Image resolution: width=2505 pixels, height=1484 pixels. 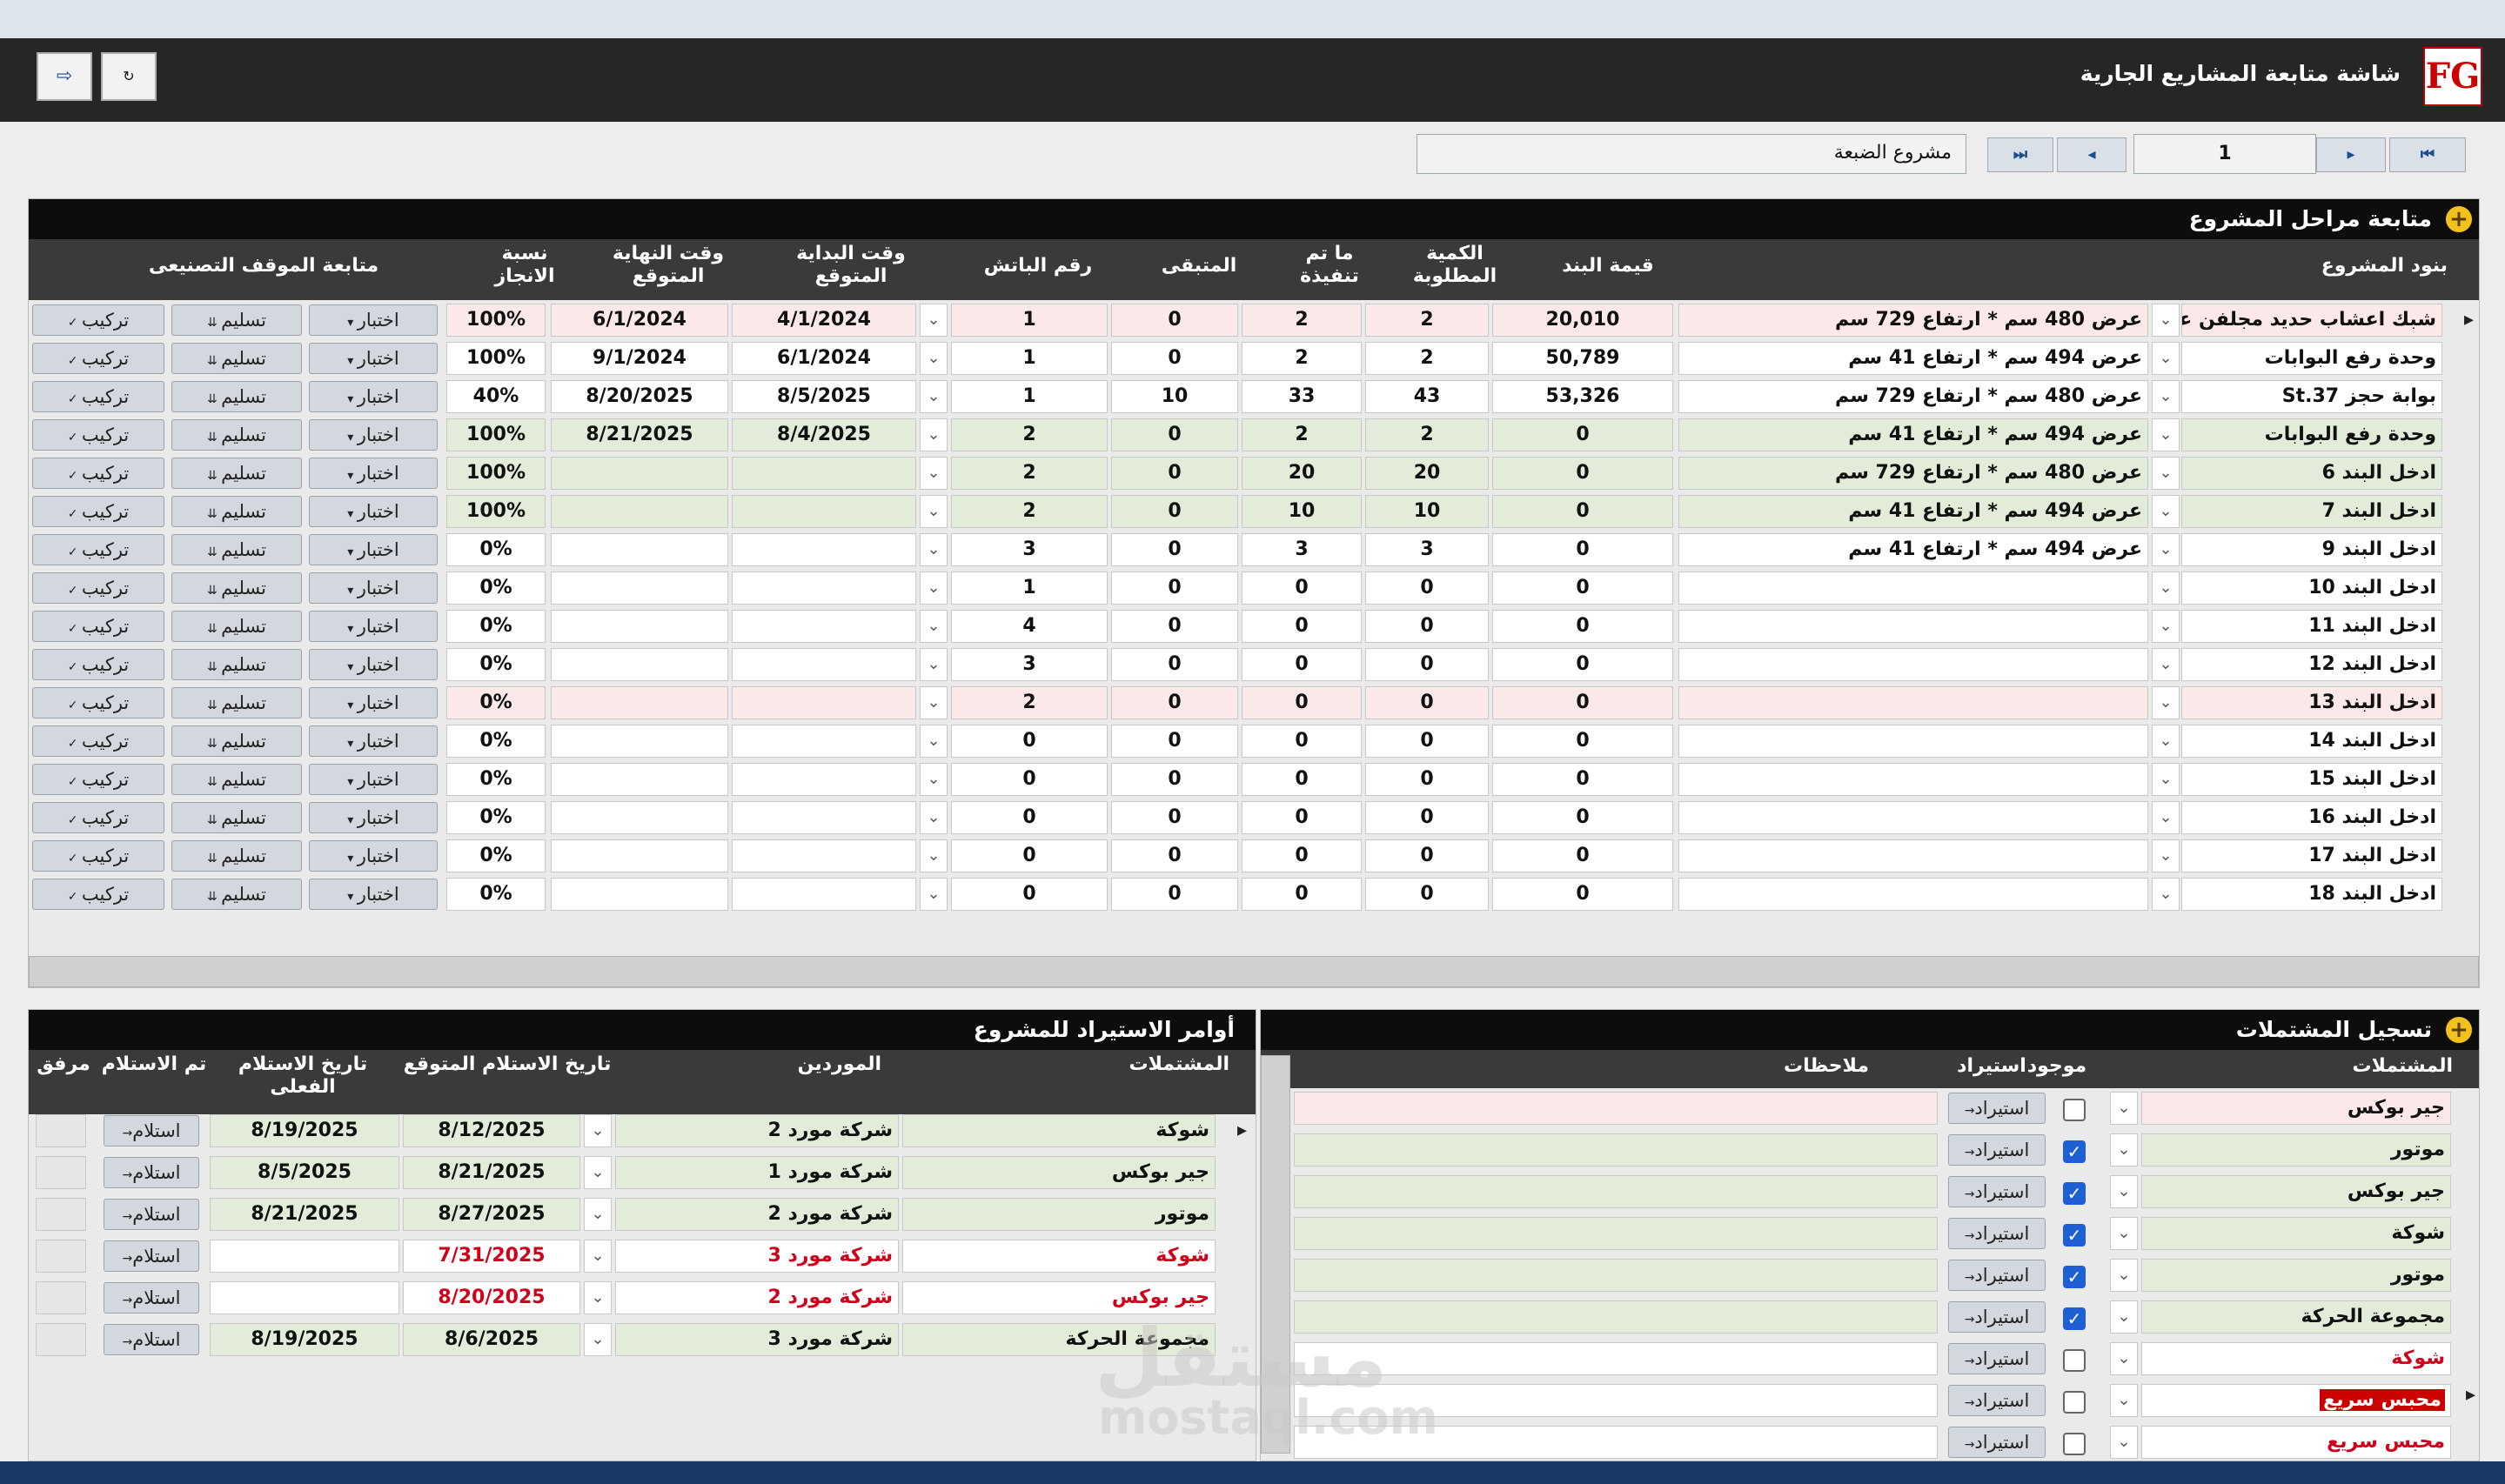 What do you see at coordinates (2311, 358) in the screenshot?
I see `cell-name: وحدة رفع البوابات` at bounding box center [2311, 358].